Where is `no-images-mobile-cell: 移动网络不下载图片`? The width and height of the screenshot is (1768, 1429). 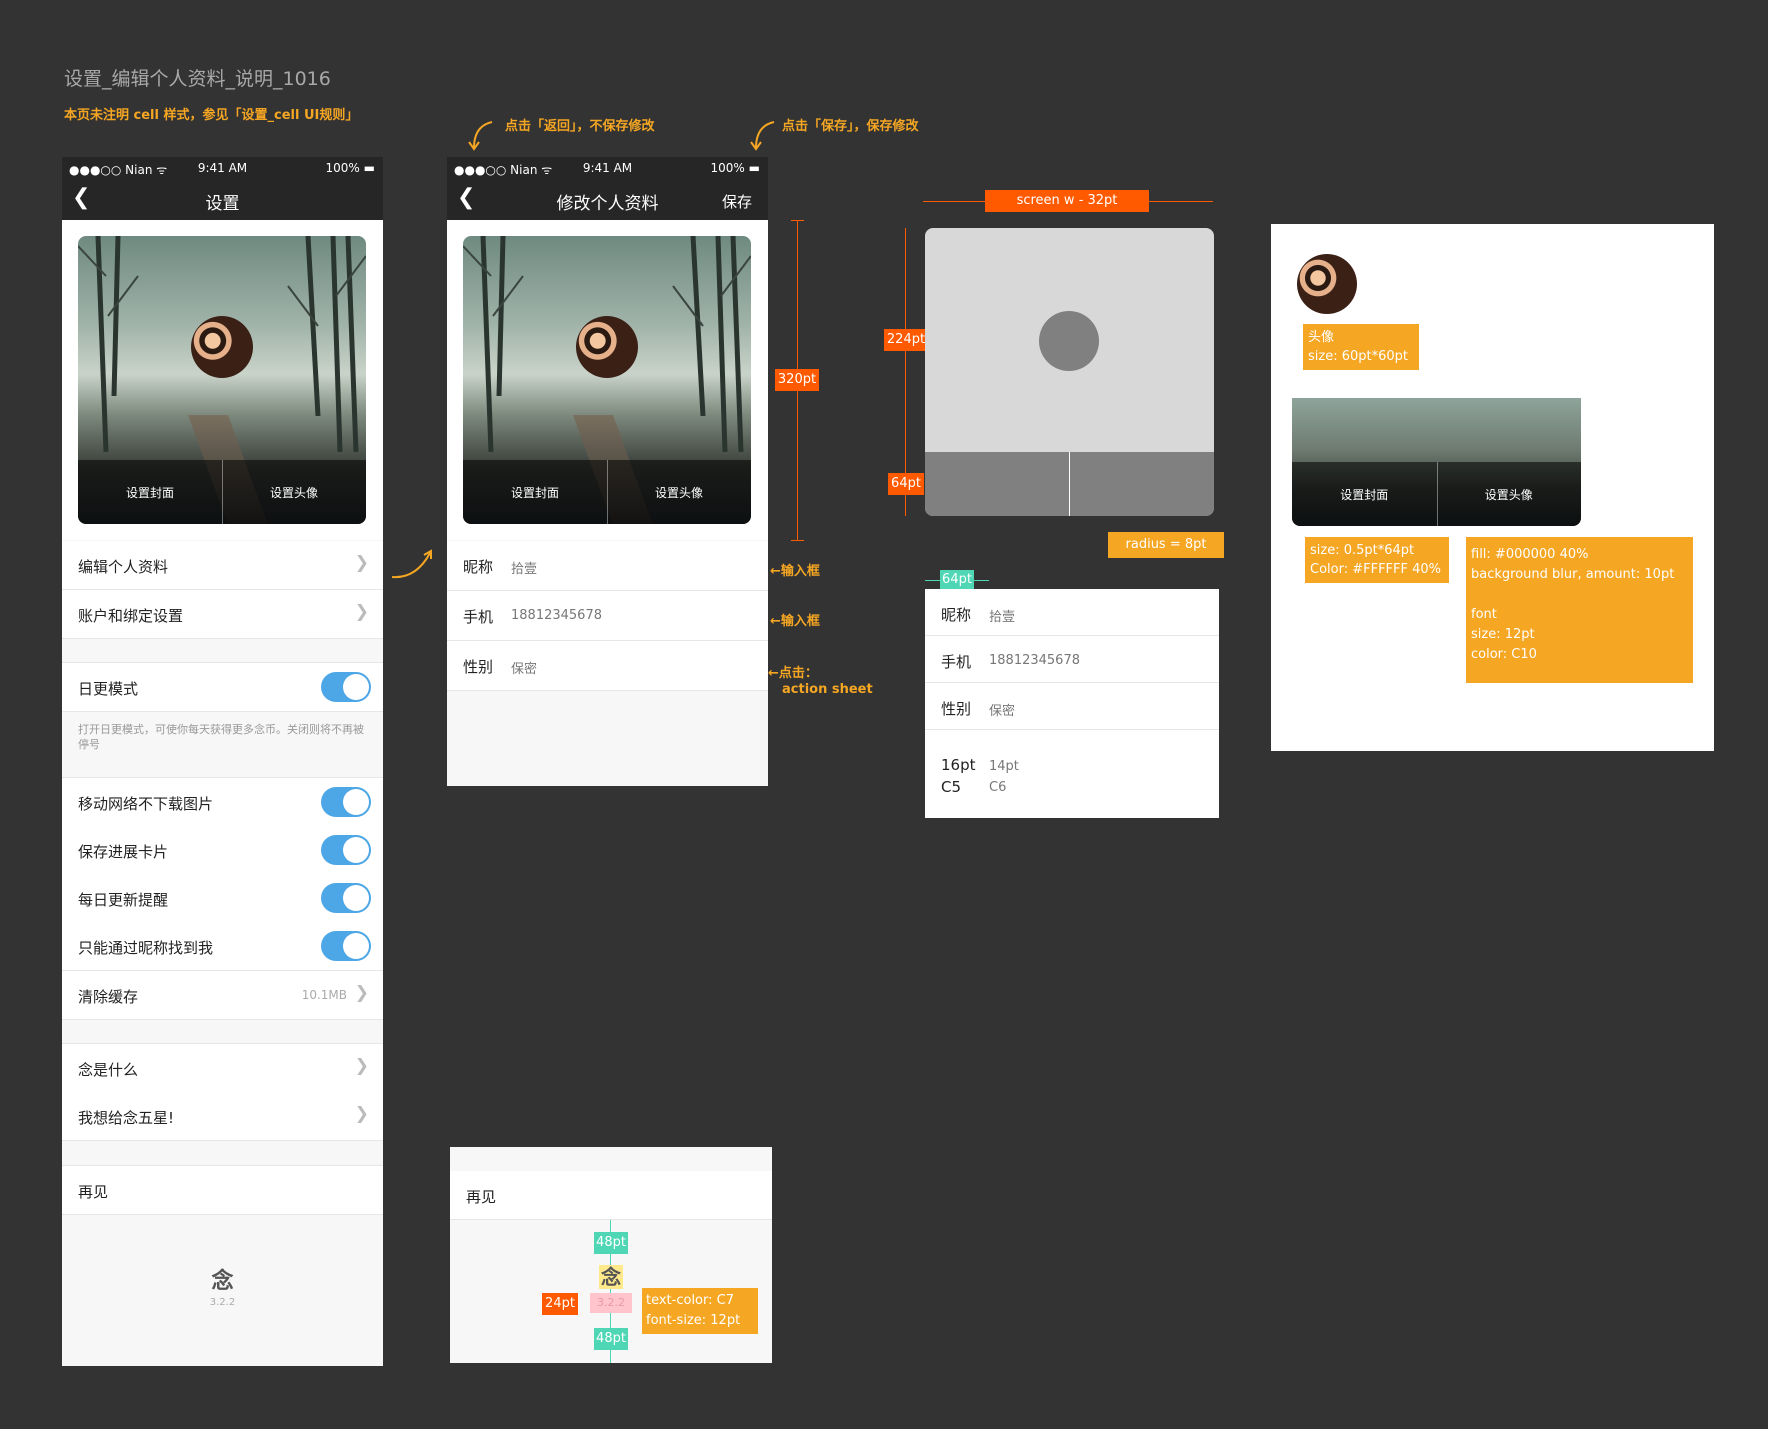 no-images-mobile-cell: 移动网络不下载图片 is located at coordinates (222, 802).